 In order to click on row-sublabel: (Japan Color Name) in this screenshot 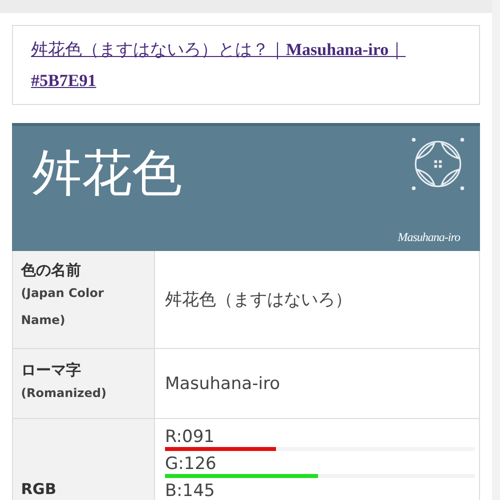, I will do `click(63, 307)`.